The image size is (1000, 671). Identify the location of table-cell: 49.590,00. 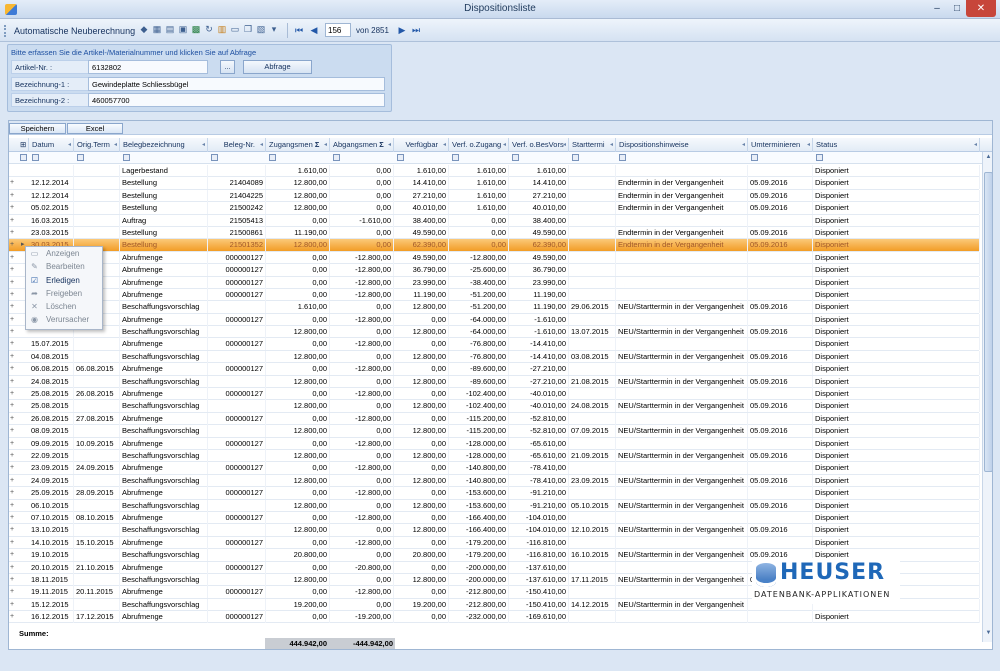
(539, 232).